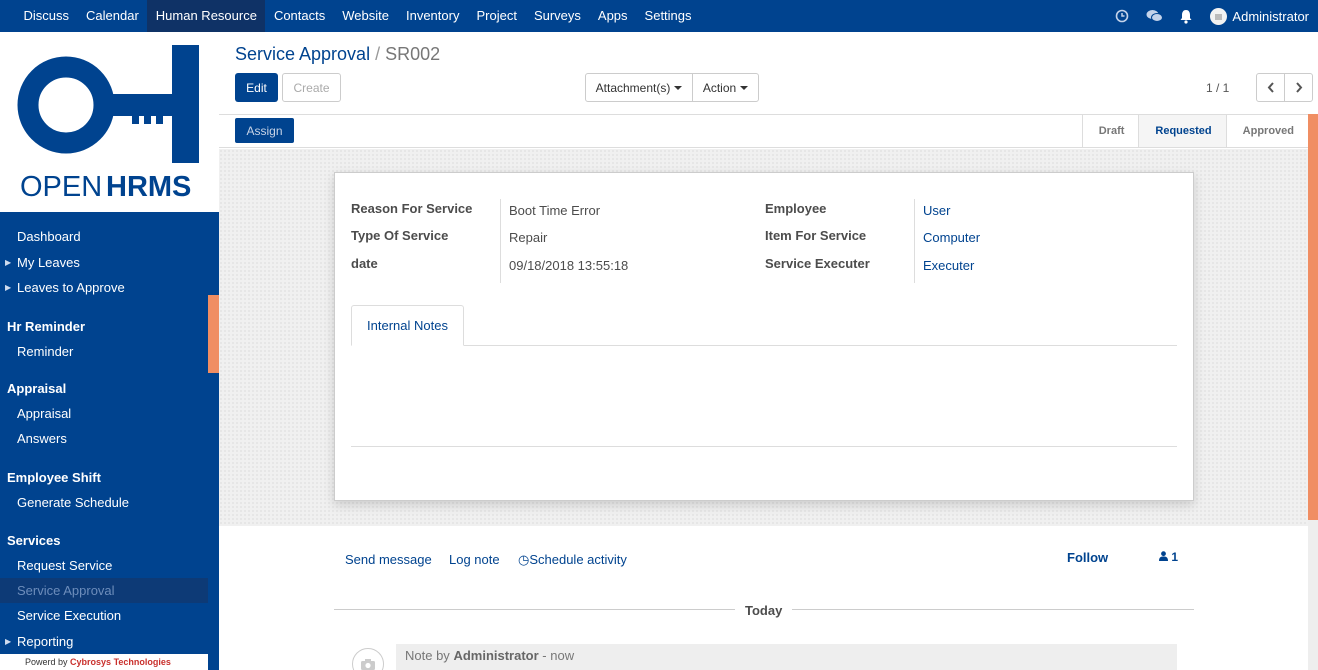 Image resolution: width=1318 pixels, height=670 pixels. Describe the element at coordinates (104, 565) in the screenshot. I see `sidebar-item-request-service: Request Service` at that location.